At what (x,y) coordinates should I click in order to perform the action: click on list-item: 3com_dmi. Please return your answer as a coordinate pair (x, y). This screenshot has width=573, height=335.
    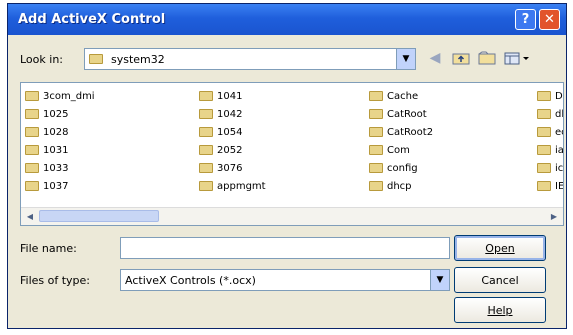
    Looking at the image, I should click on (60, 96).